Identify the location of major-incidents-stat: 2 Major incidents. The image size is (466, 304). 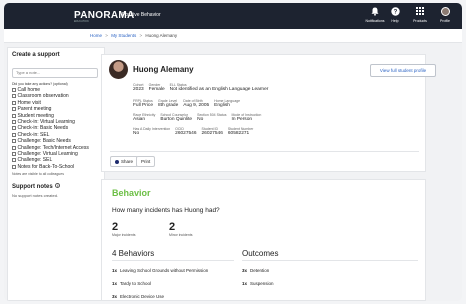
(124, 229).